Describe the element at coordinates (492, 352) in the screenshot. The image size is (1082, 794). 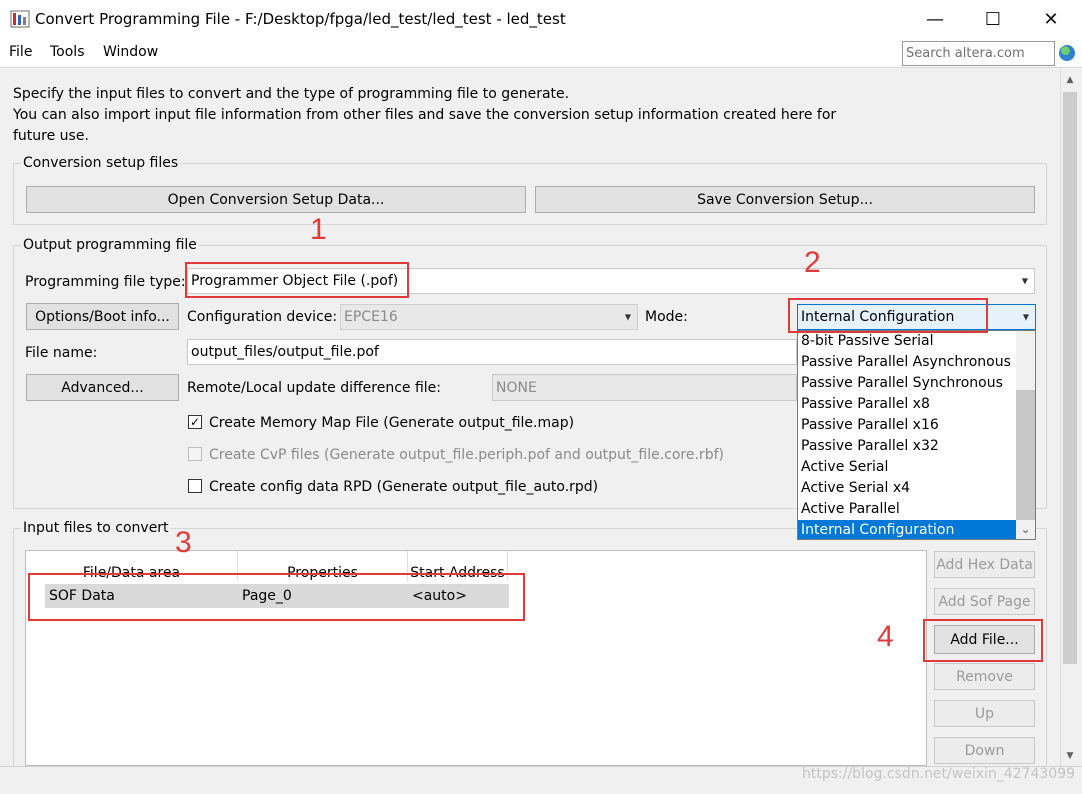
I see `file-name-input: output_files/output_file.pof` at that location.